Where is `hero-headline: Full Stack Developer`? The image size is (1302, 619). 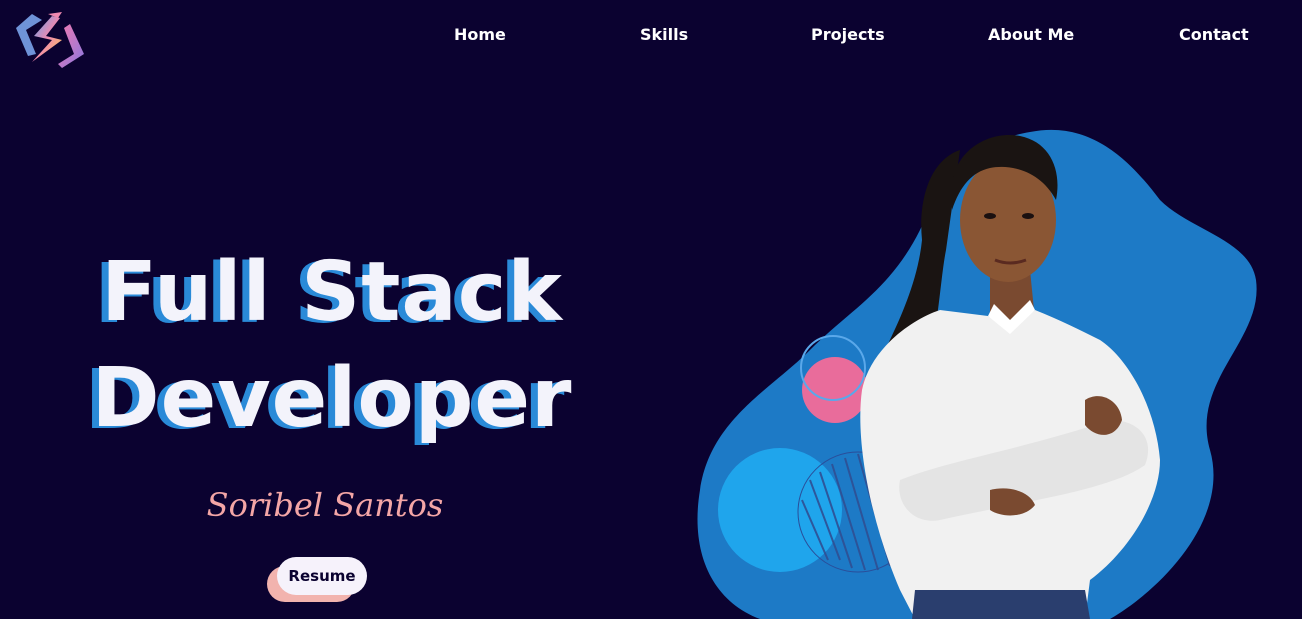 hero-headline: Full Stack Developer is located at coordinates (332, 346).